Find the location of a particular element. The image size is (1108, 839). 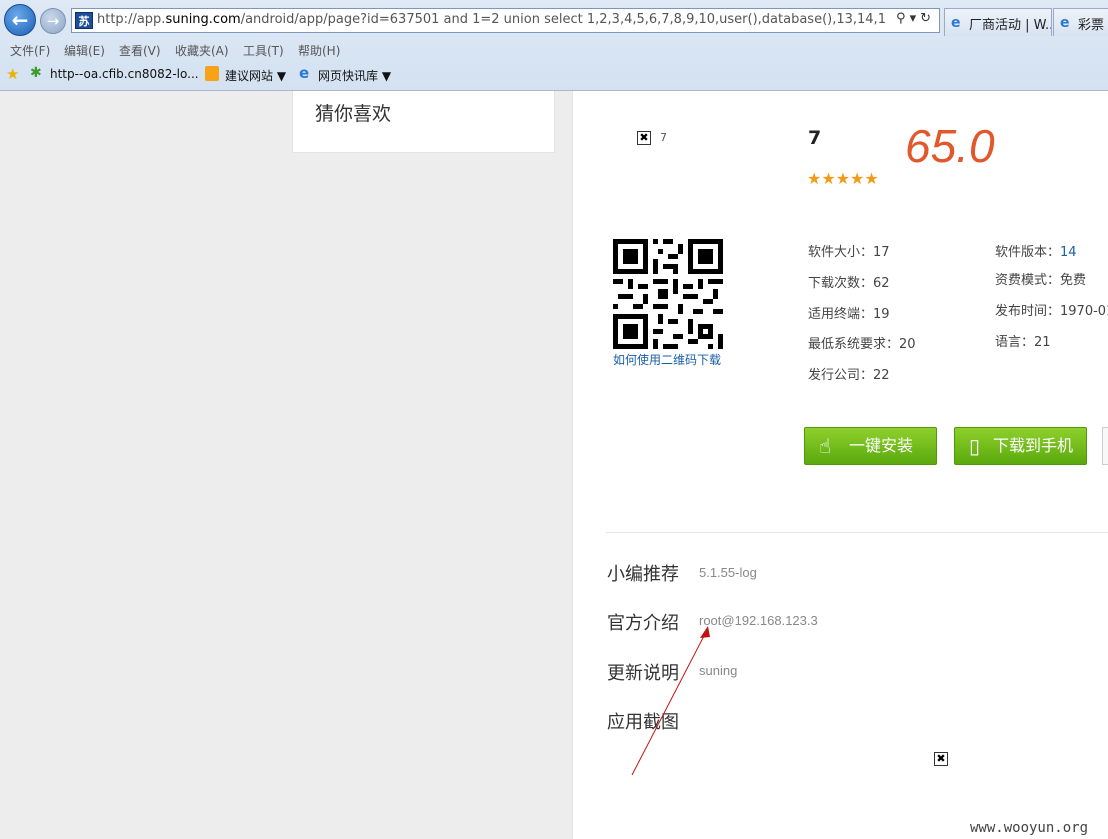

favorite-web-slice-gallery: 网页快讯库 ▼ is located at coordinates (354, 75).